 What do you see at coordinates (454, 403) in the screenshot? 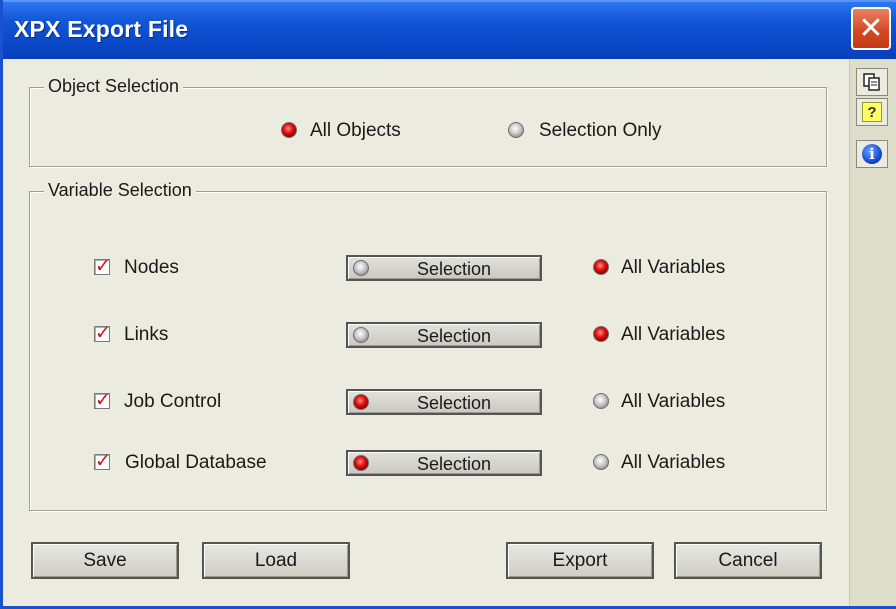
I see `job-control-selection-label: Selection` at bounding box center [454, 403].